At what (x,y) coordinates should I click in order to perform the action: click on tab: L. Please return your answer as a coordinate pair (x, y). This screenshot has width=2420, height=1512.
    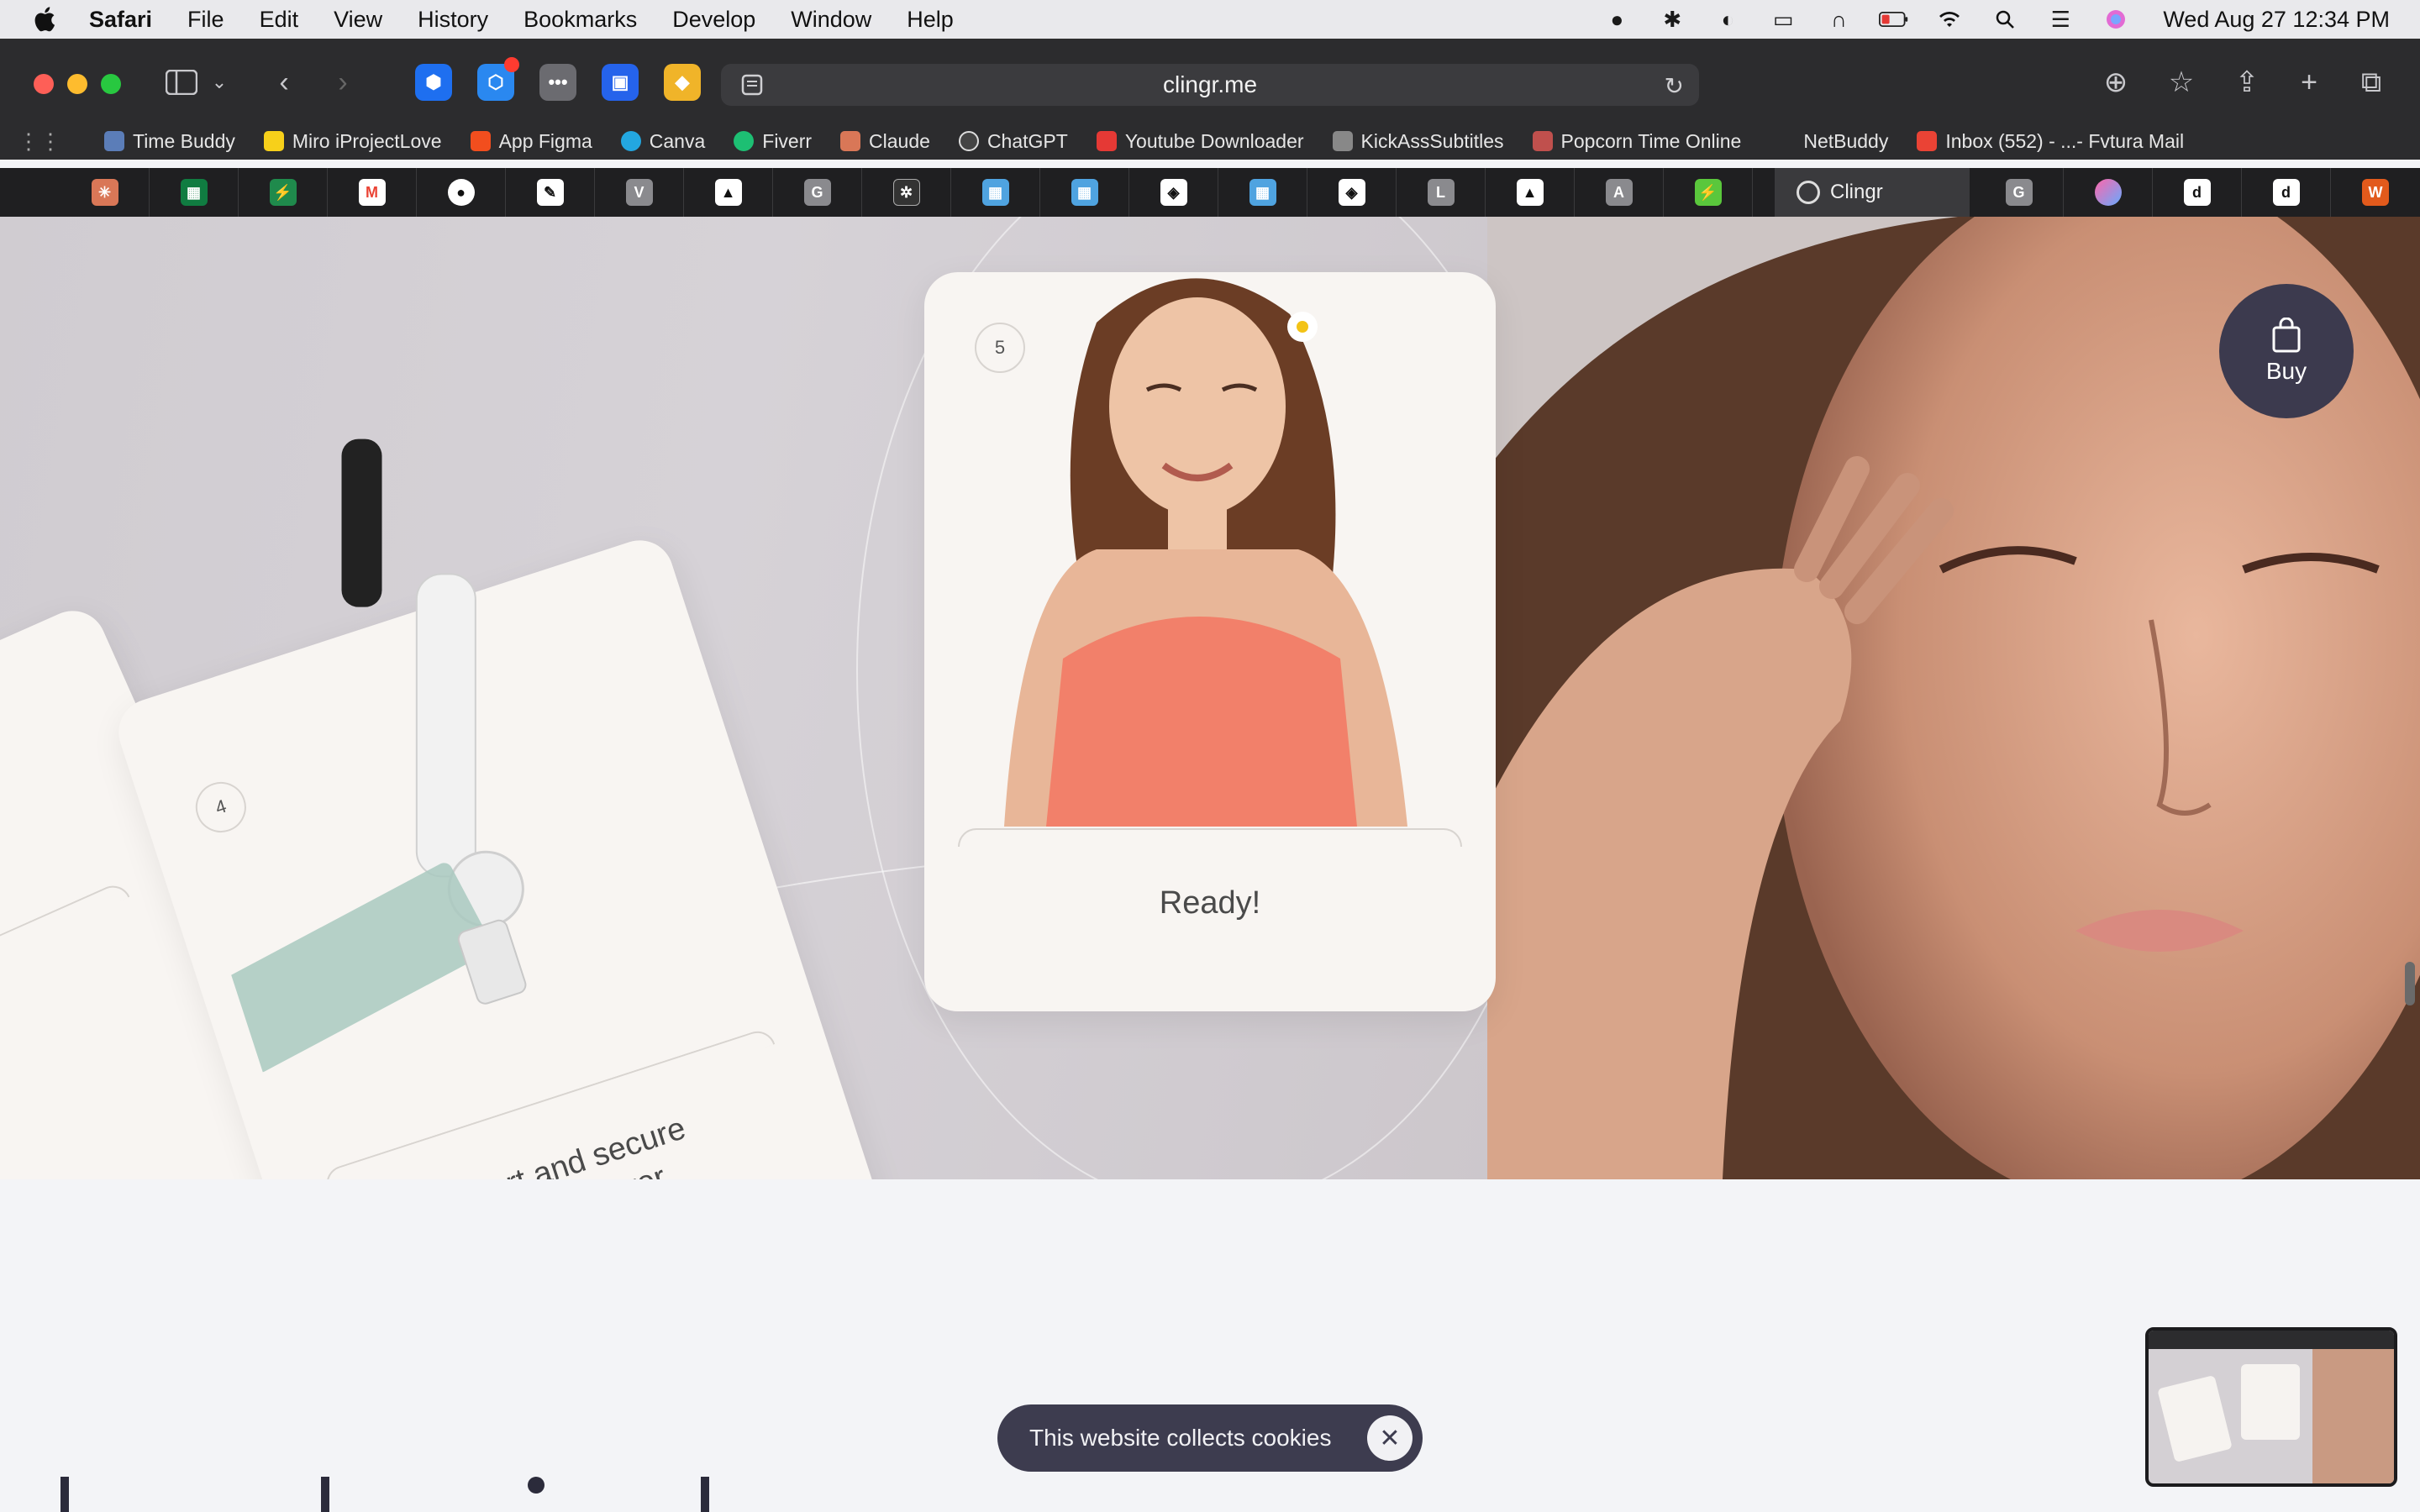
    Looking at the image, I should click on (1441, 192).